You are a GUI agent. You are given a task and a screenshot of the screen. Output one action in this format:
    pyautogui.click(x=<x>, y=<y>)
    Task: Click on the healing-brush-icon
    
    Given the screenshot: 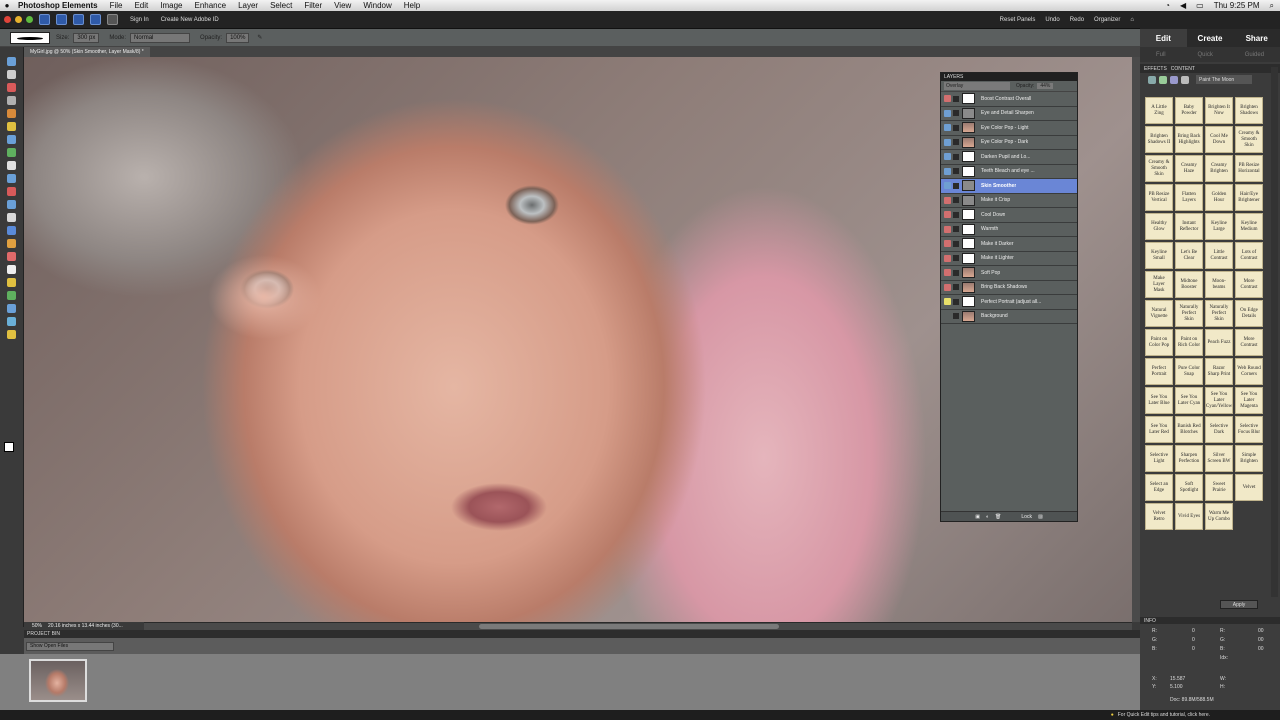 What is the action you would take?
    pyautogui.click(x=11, y=204)
    